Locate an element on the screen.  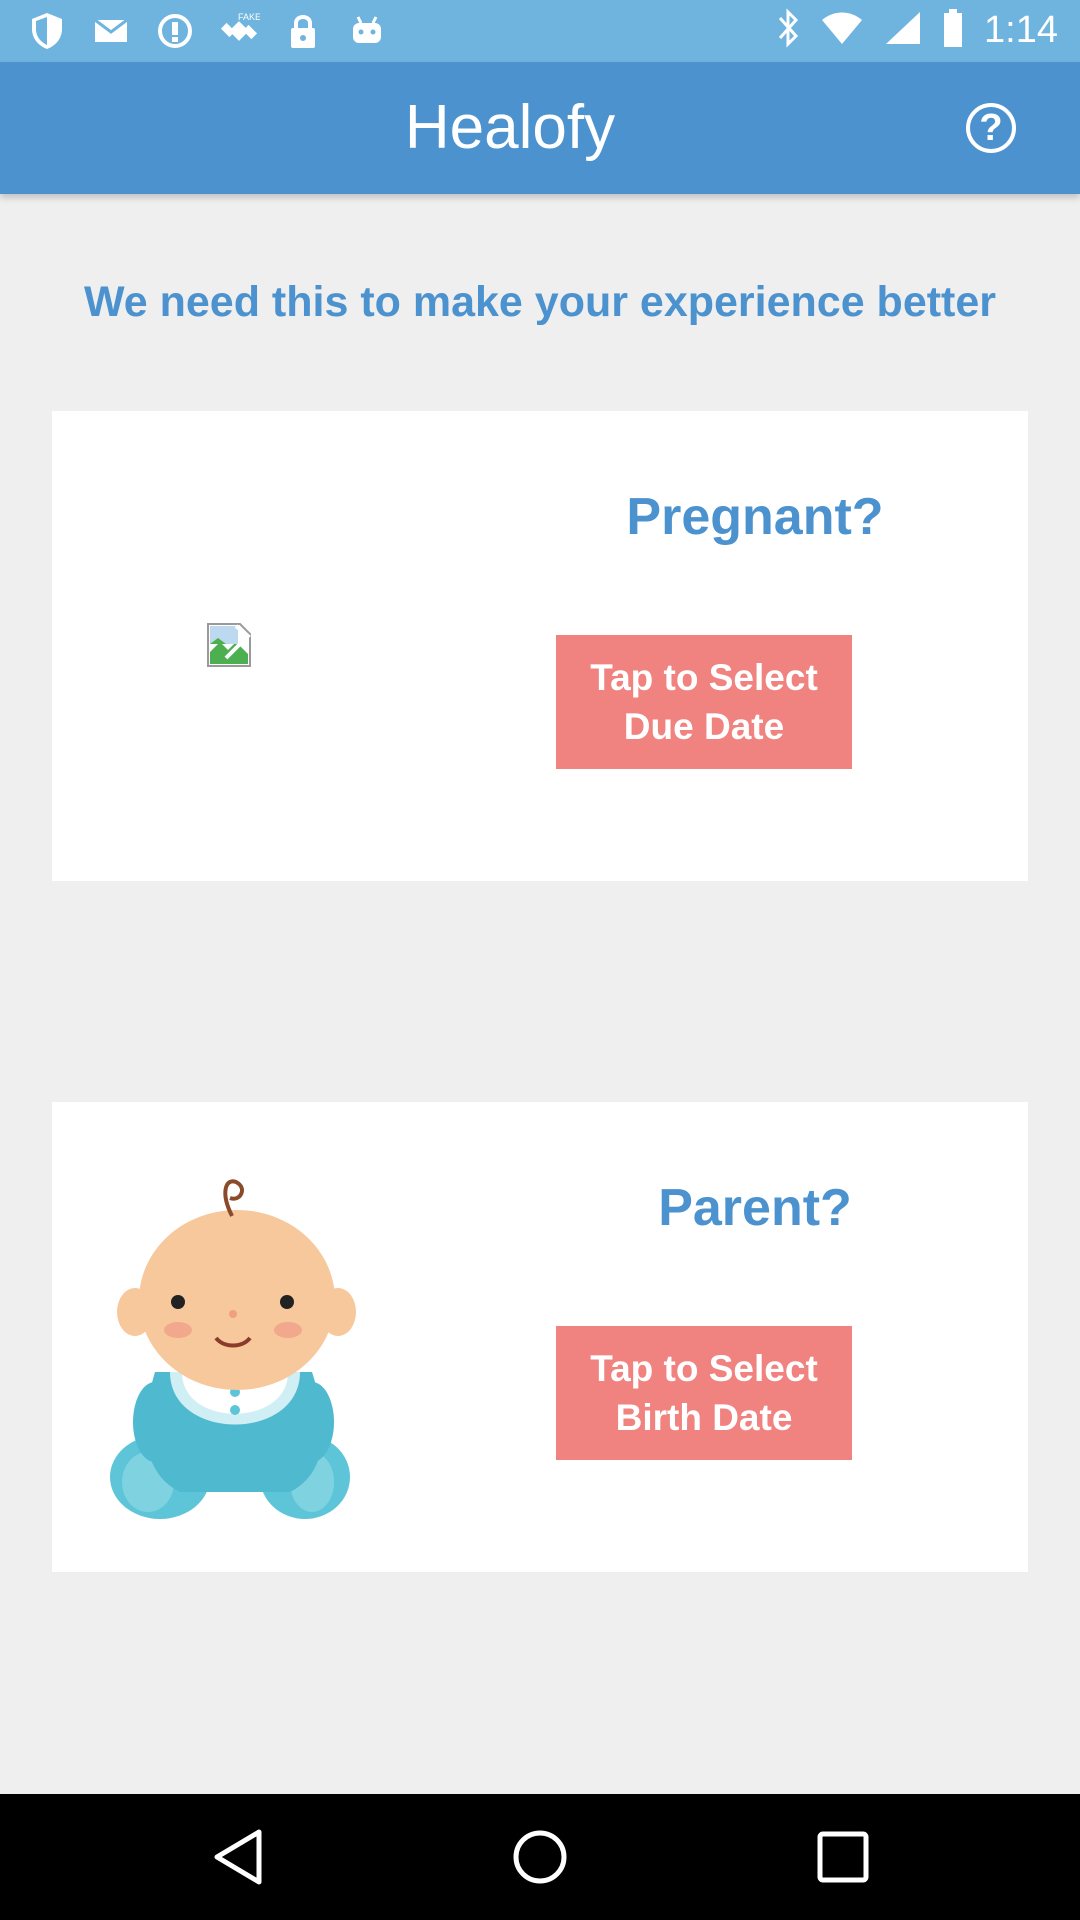
app-title: Healofy is located at coordinates (510, 127).